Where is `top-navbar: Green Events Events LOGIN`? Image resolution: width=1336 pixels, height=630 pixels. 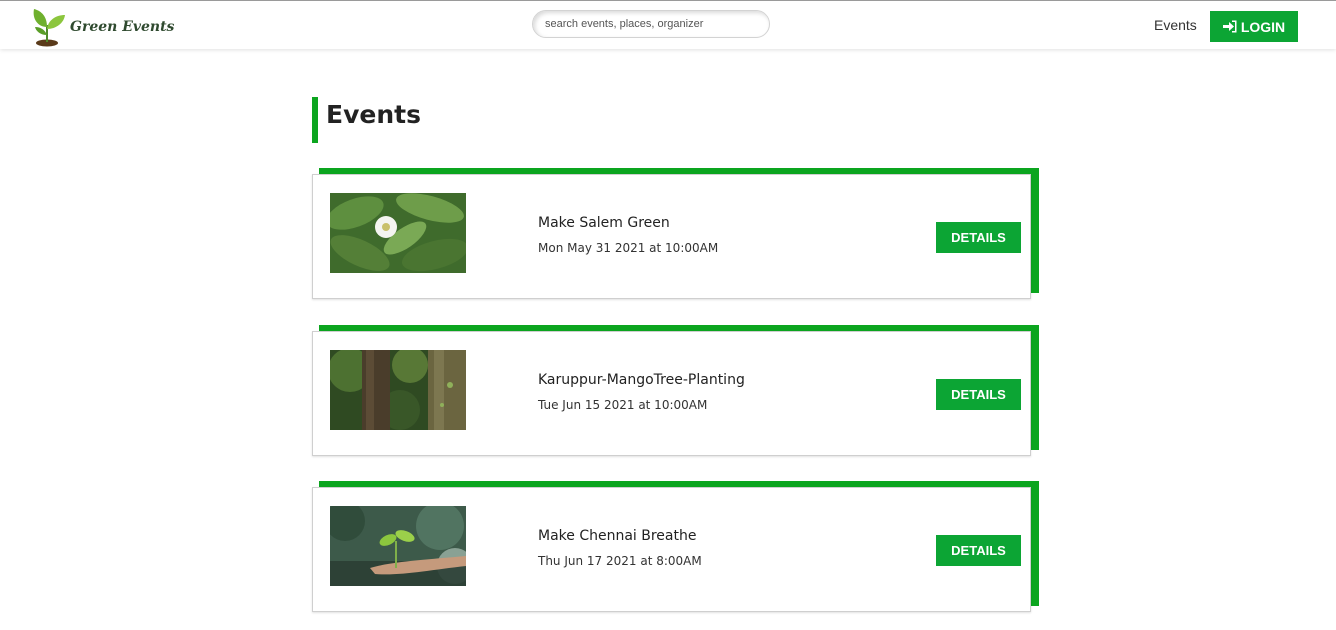
top-navbar: Green Events Events LOGIN is located at coordinates (668, 24).